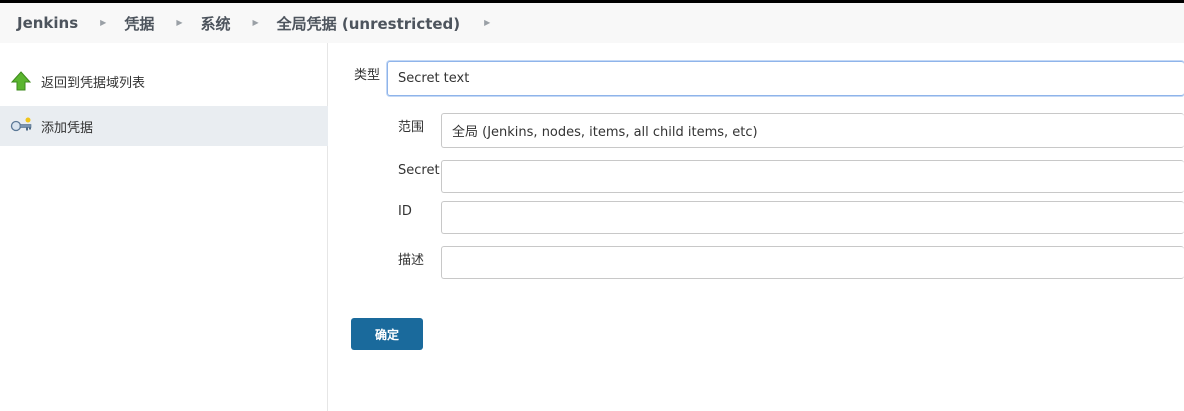 Image resolution: width=1184 pixels, height=411 pixels. I want to click on kind-select: Secret text, so click(785, 78).